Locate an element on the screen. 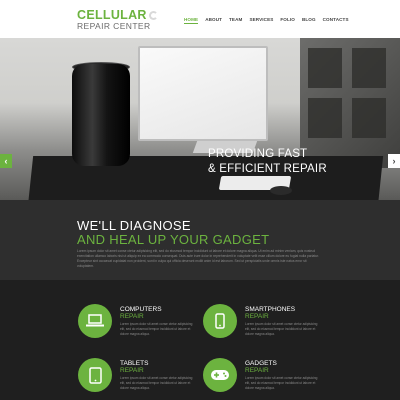 The image size is (400, 400). slider-next-button: › is located at coordinates (394, 161).